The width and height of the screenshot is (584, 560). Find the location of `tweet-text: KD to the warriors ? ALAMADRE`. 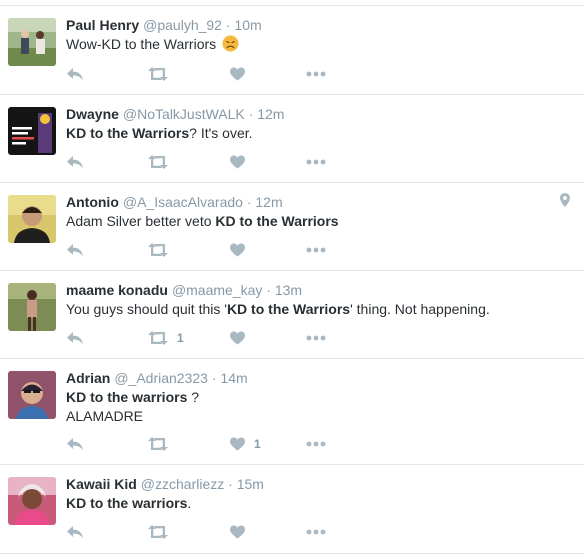

tweet-text: KD to the warriors ? ALAMADRE is located at coordinates (320, 407).